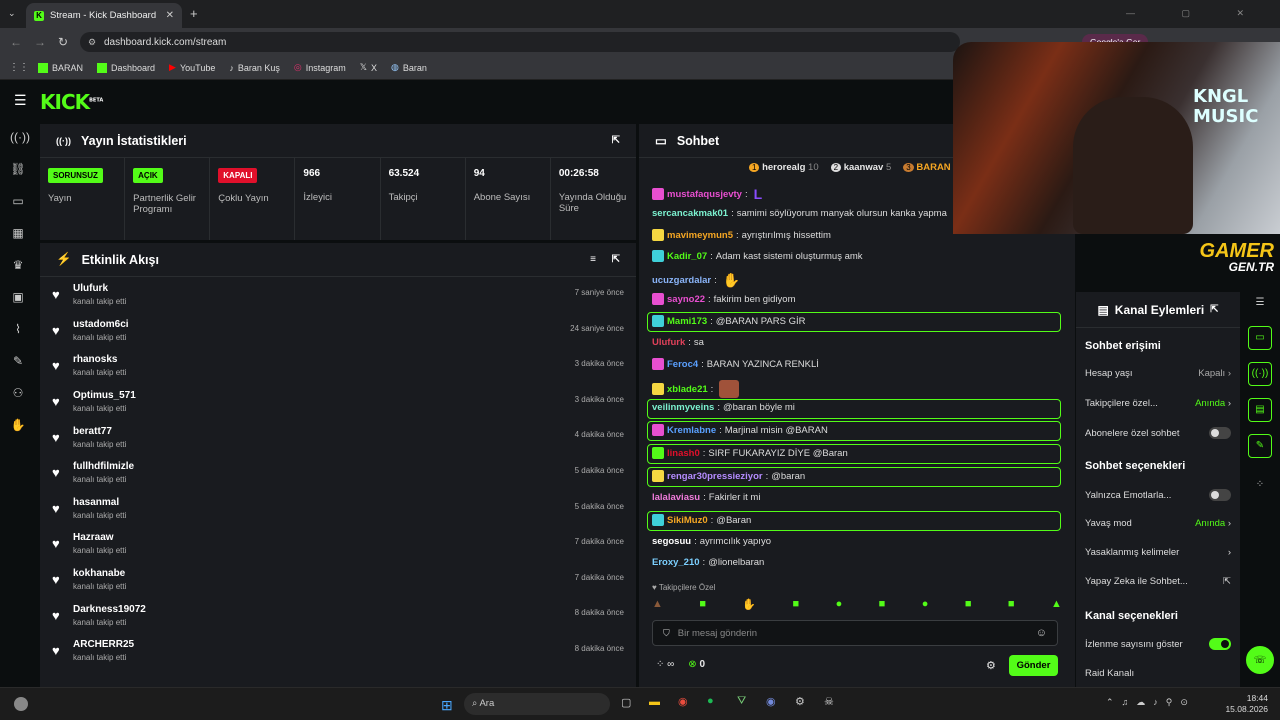 This screenshot has width=1280, height=720. I want to click on filter-icon: ≡, so click(593, 259).